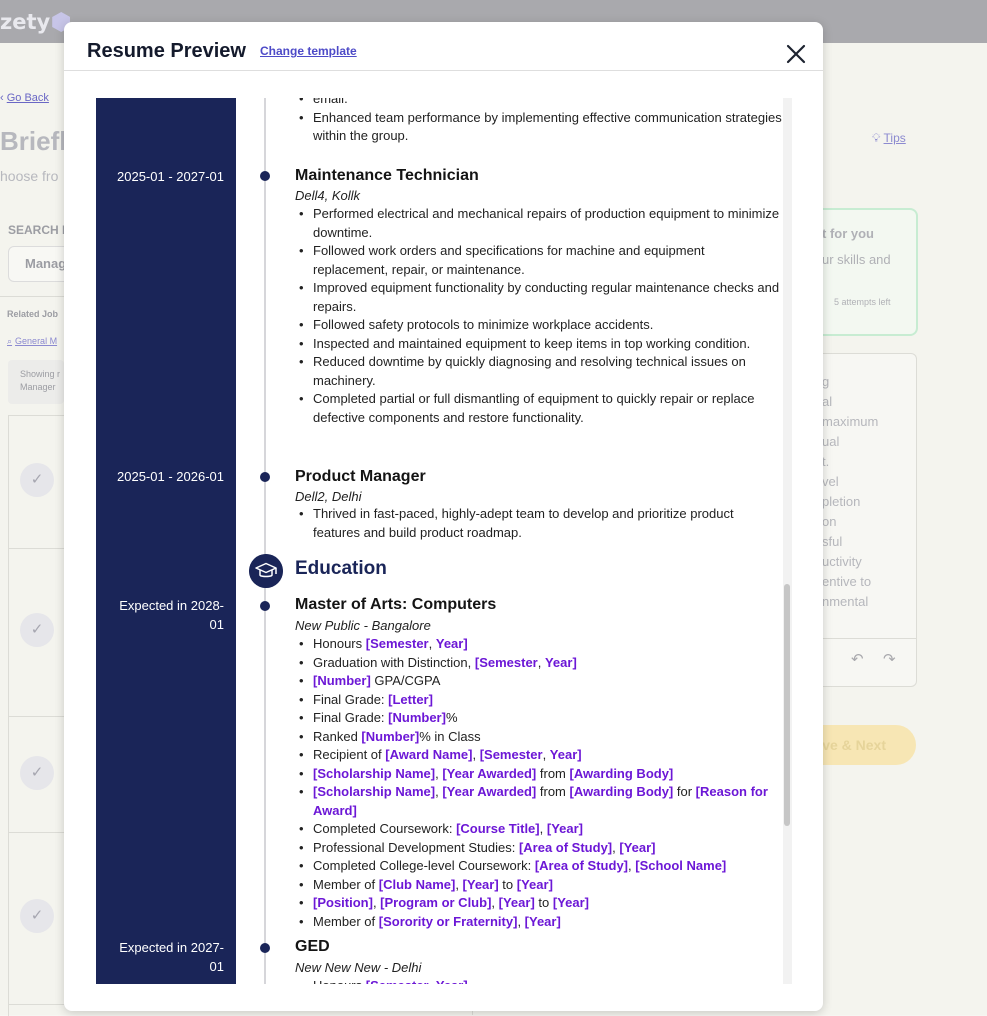  Describe the element at coordinates (166, 541) in the screenshot. I see `resume-sidebar` at that location.